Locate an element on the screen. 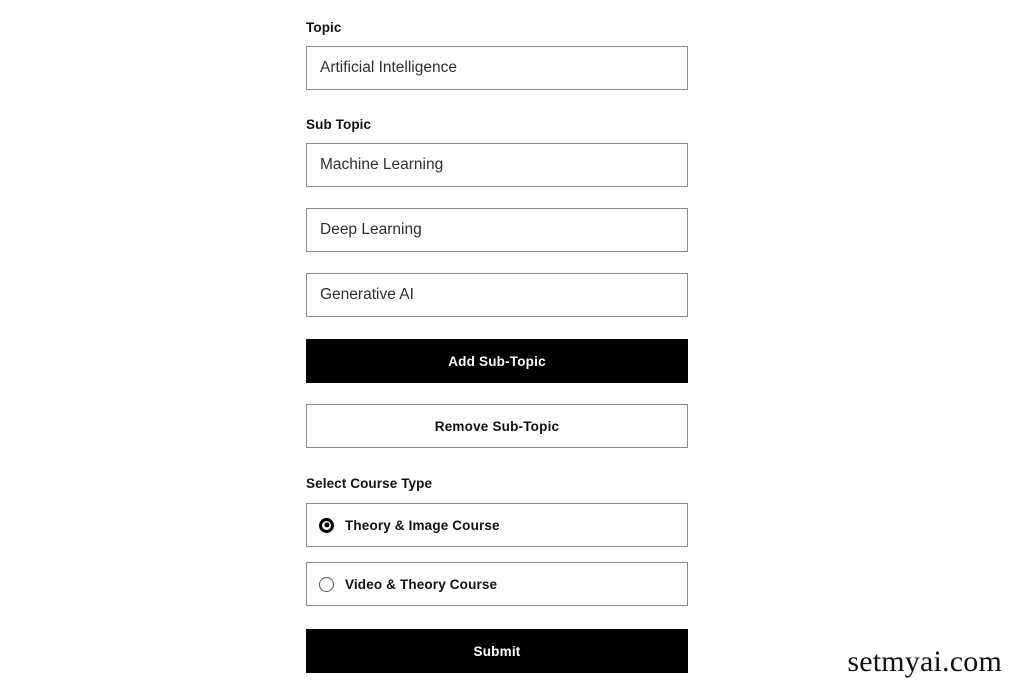 The height and width of the screenshot is (687, 1024). sub-topic-label: Sub Topic is located at coordinates (339, 124).